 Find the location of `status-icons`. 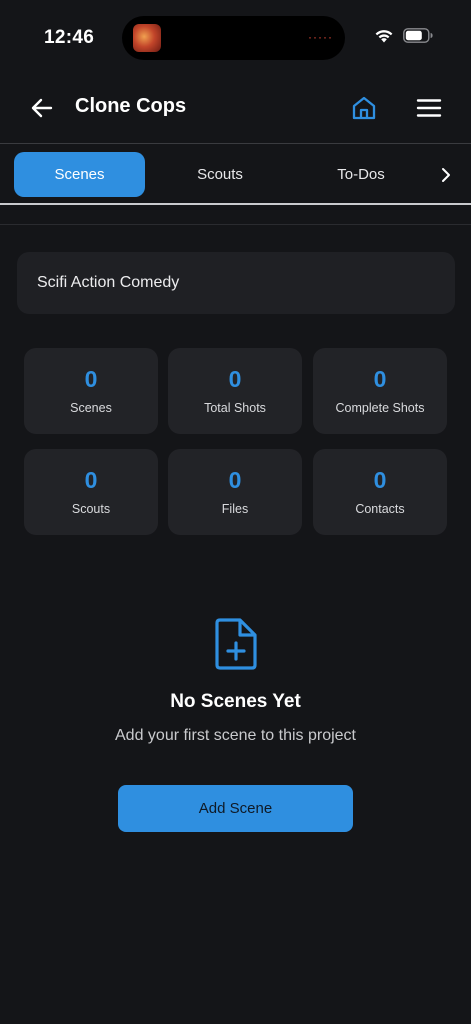

status-icons is located at coordinates (403, 35).